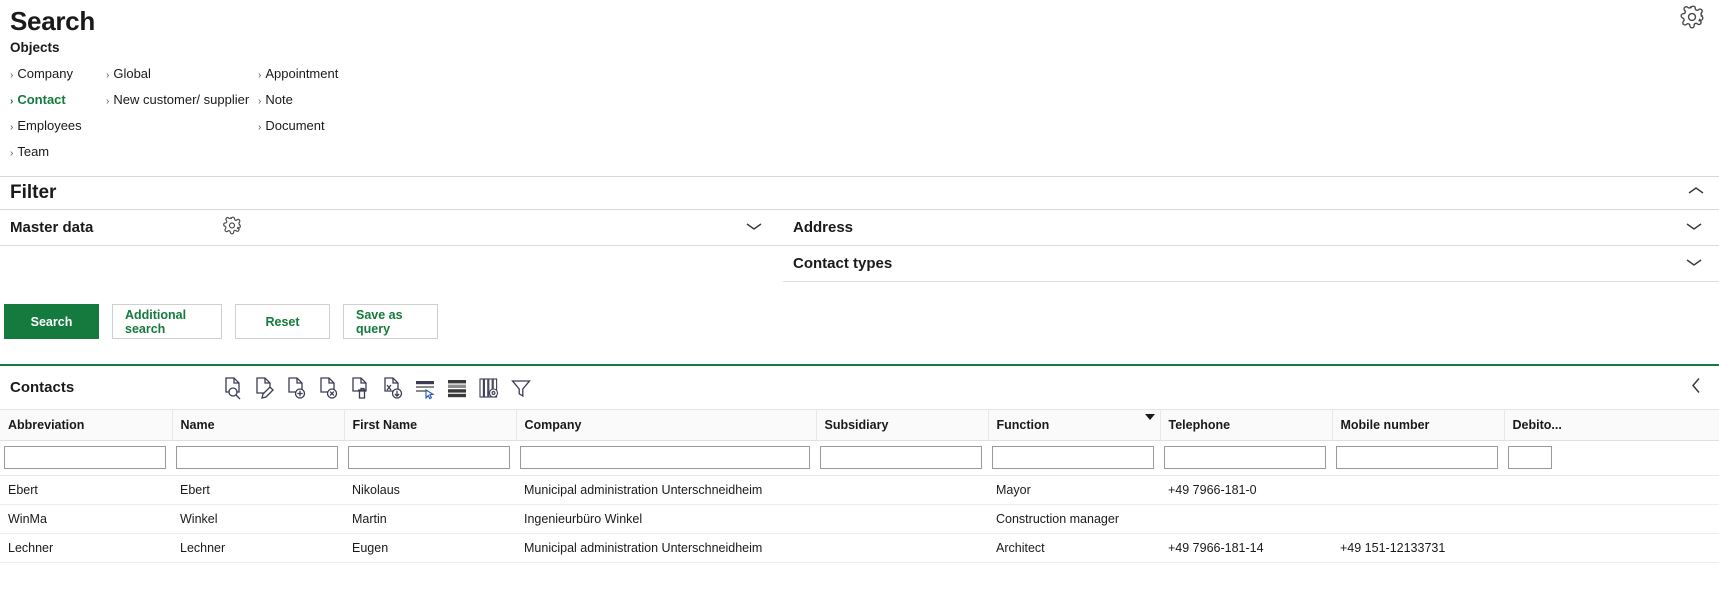  What do you see at coordinates (1246, 490) in the screenshot?
I see `cell-telephone: +49 7966-181-0` at bounding box center [1246, 490].